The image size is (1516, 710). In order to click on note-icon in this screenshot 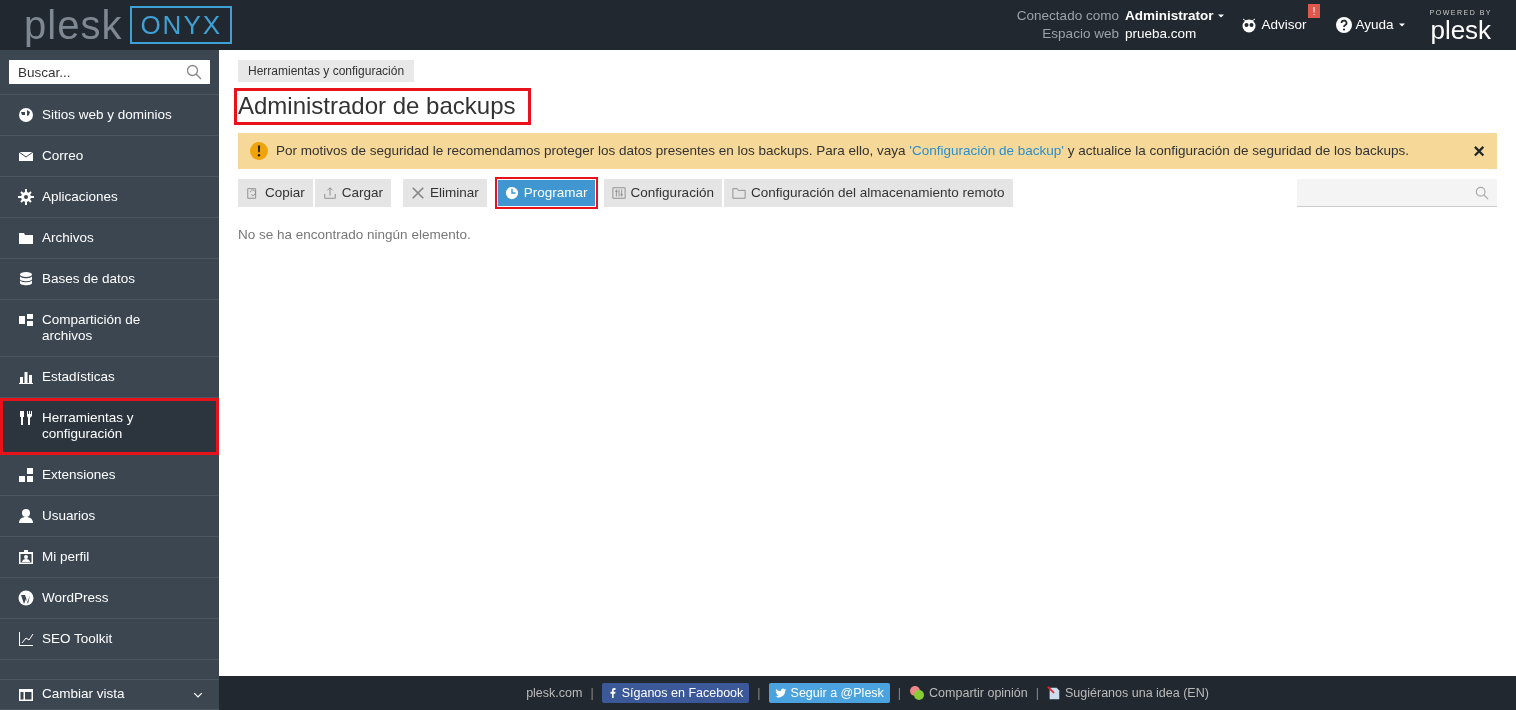, I will do `click(1054, 693)`.